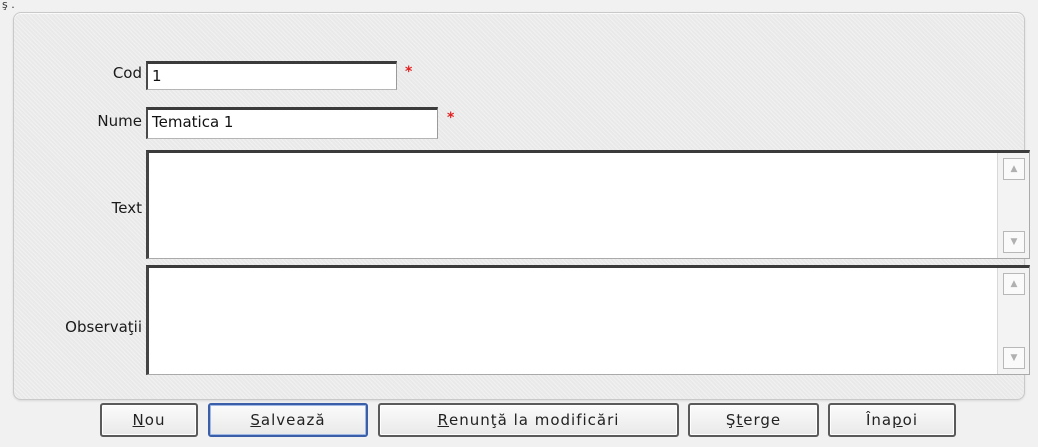  I want to click on text-scrollbar: ▲ ▼, so click(1013, 205).